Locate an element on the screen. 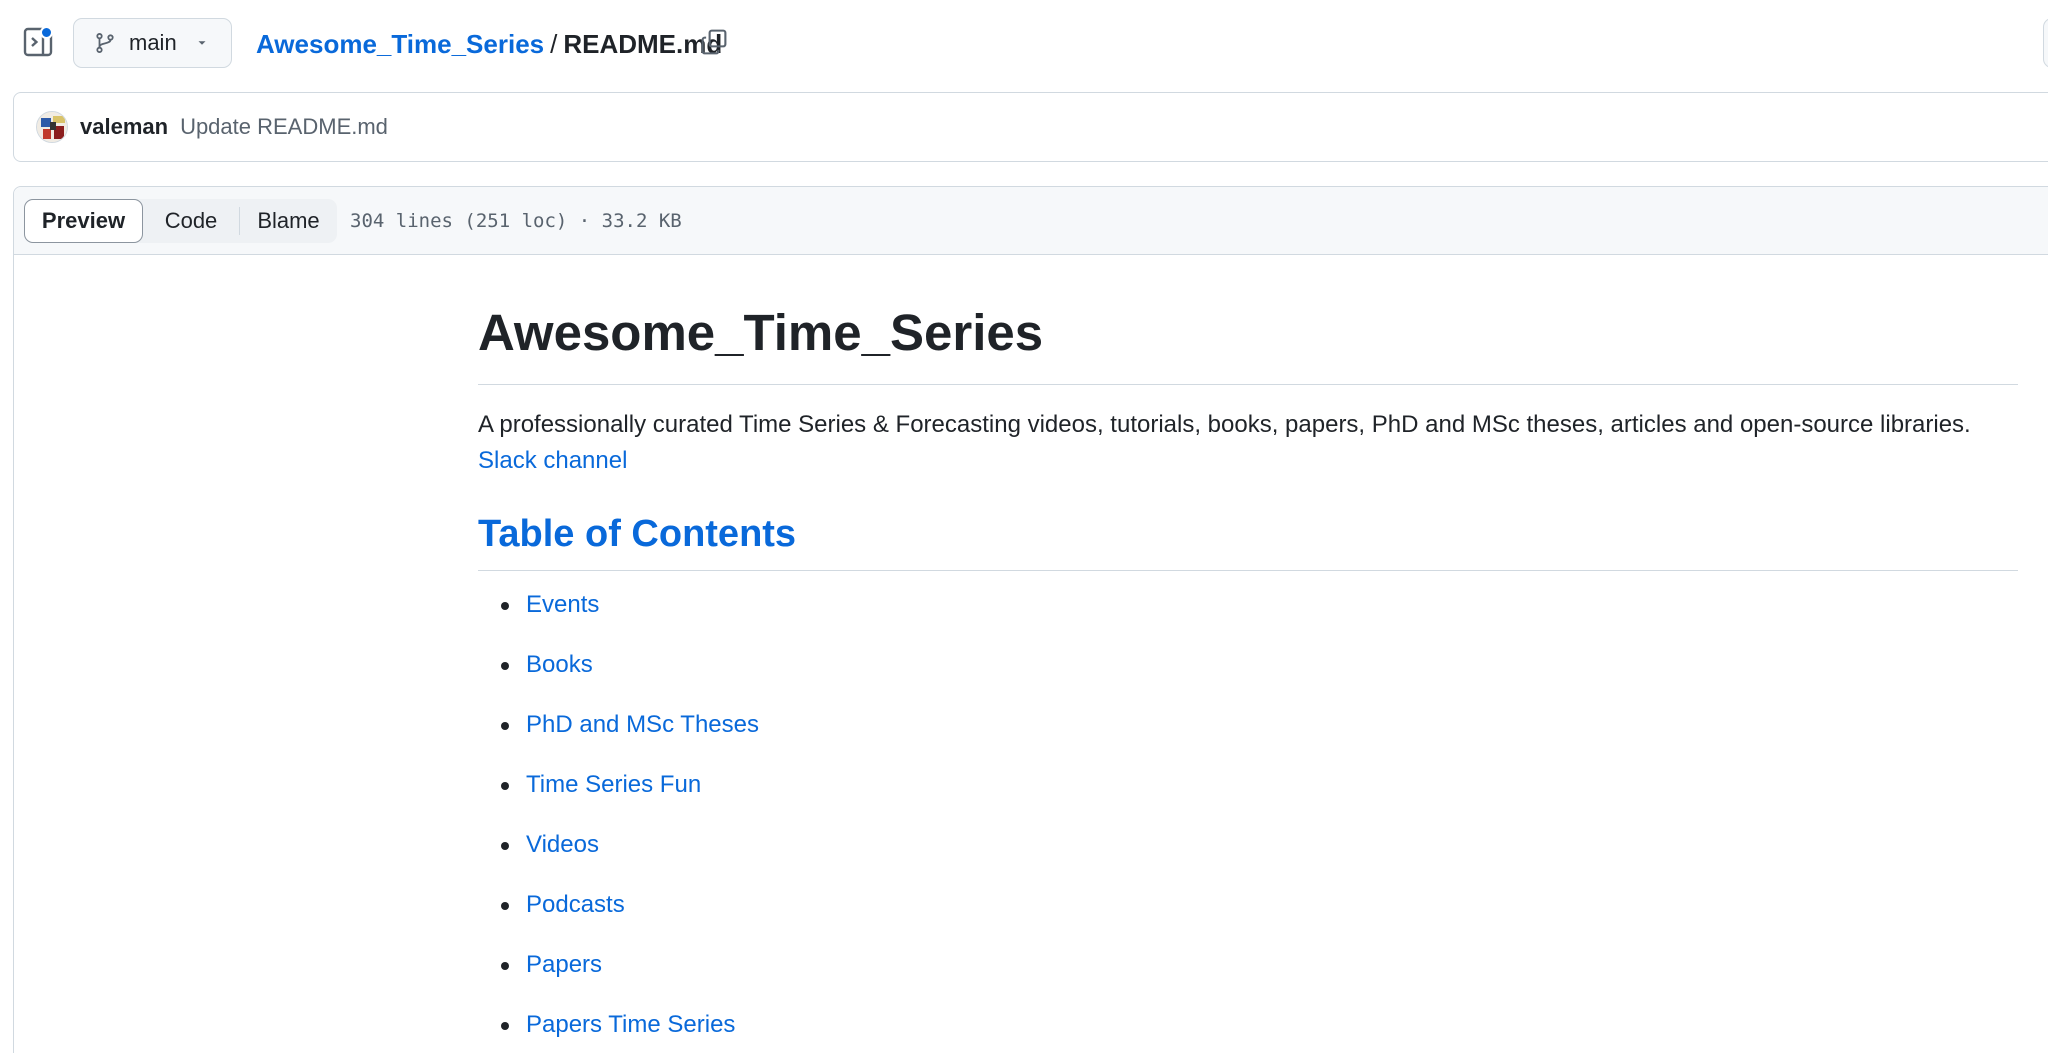 Image resolution: width=2048 pixels, height=1053 pixels. notification-dot is located at coordinates (46, 32).